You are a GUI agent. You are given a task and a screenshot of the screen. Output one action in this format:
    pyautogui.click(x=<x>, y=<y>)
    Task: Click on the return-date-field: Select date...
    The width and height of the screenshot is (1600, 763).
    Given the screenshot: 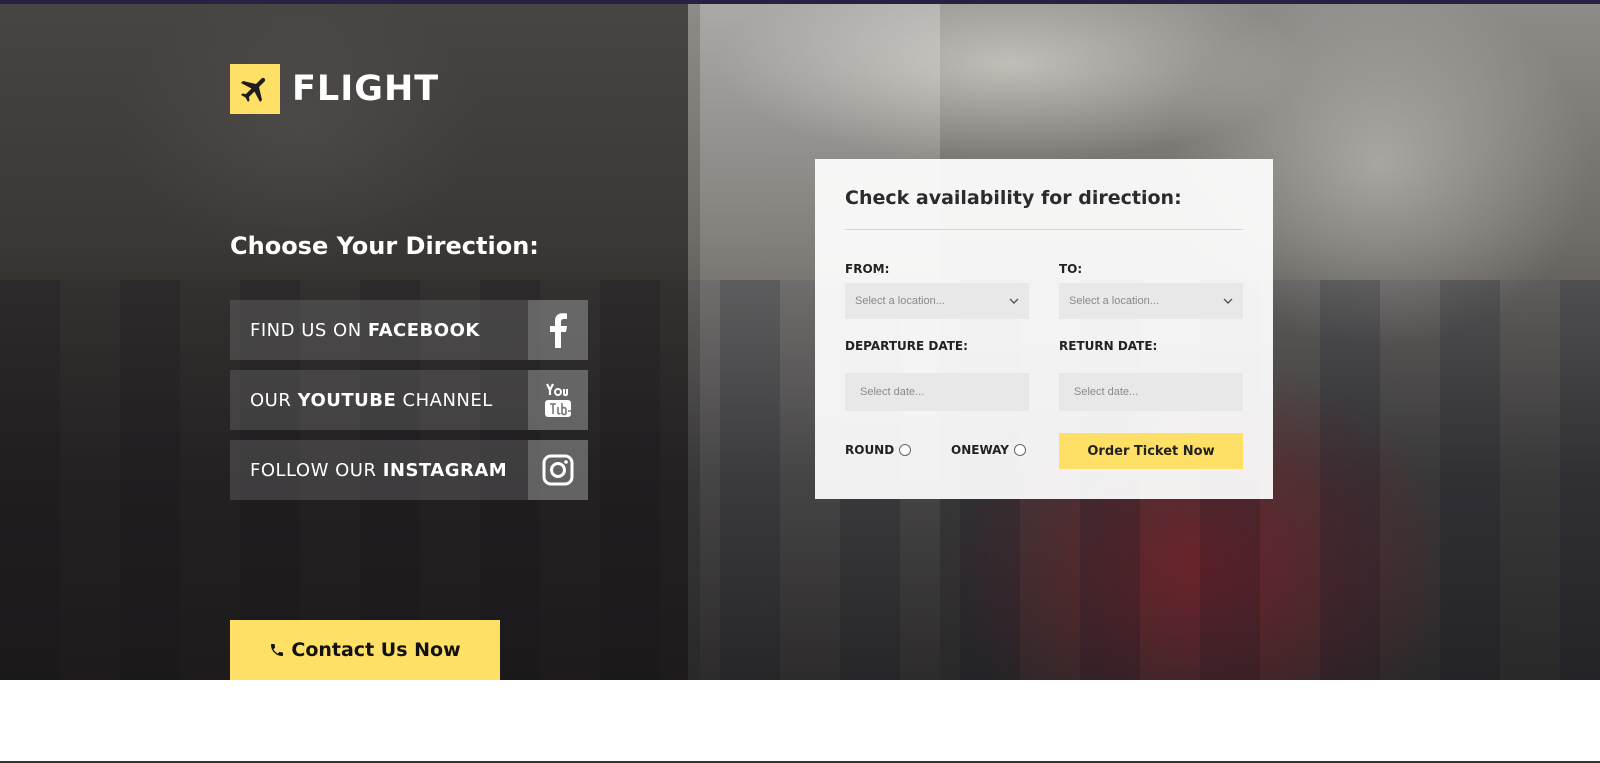 What is the action you would take?
    pyautogui.click(x=1151, y=392)
    